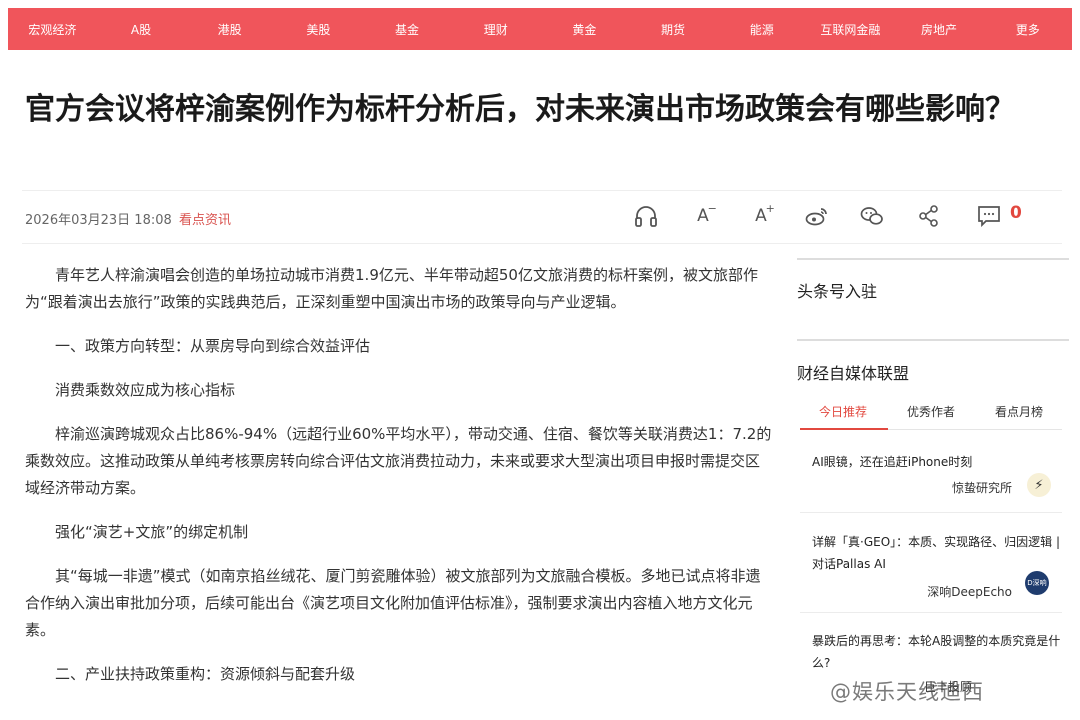 Image resolution: width=1080 pixels, height=720 pixels. I want to click on nav-item-a-shares: A股, so click(141, 29).